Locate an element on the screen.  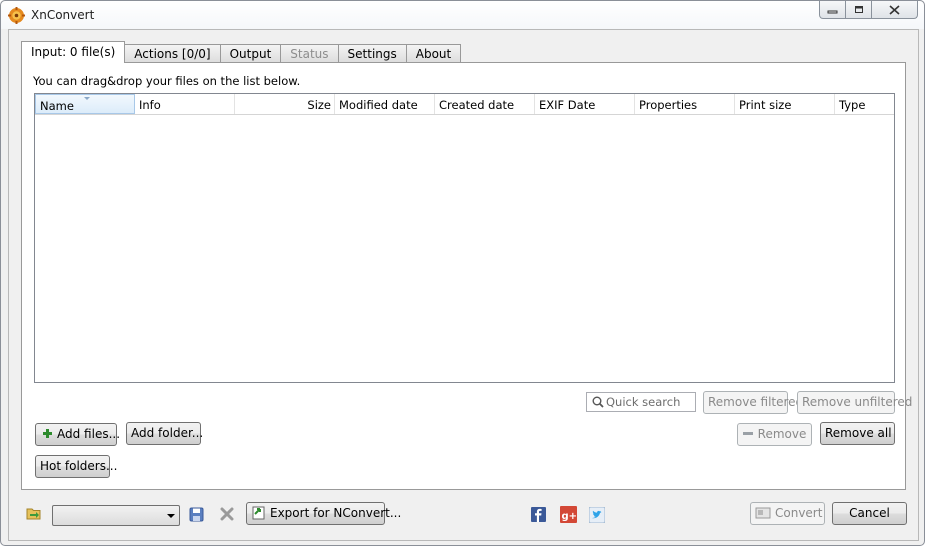
save-icon is located at coordinates (196, 514).